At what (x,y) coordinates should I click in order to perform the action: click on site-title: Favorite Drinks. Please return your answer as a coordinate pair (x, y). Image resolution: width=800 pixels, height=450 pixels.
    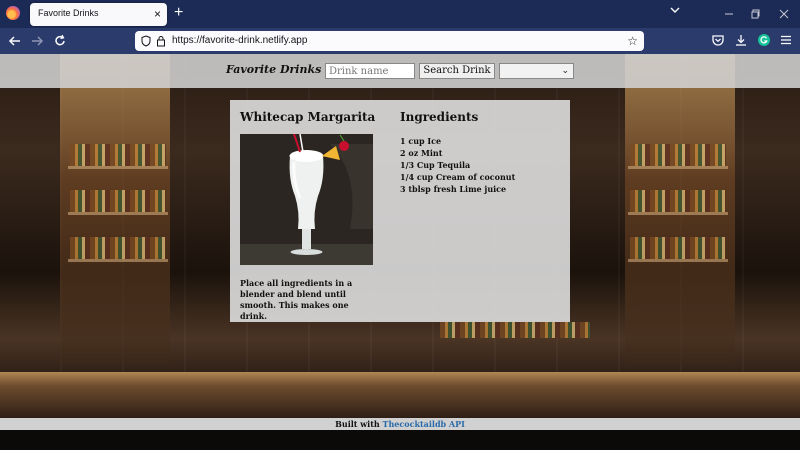
    Looking at the image, I should click on (274, 69).